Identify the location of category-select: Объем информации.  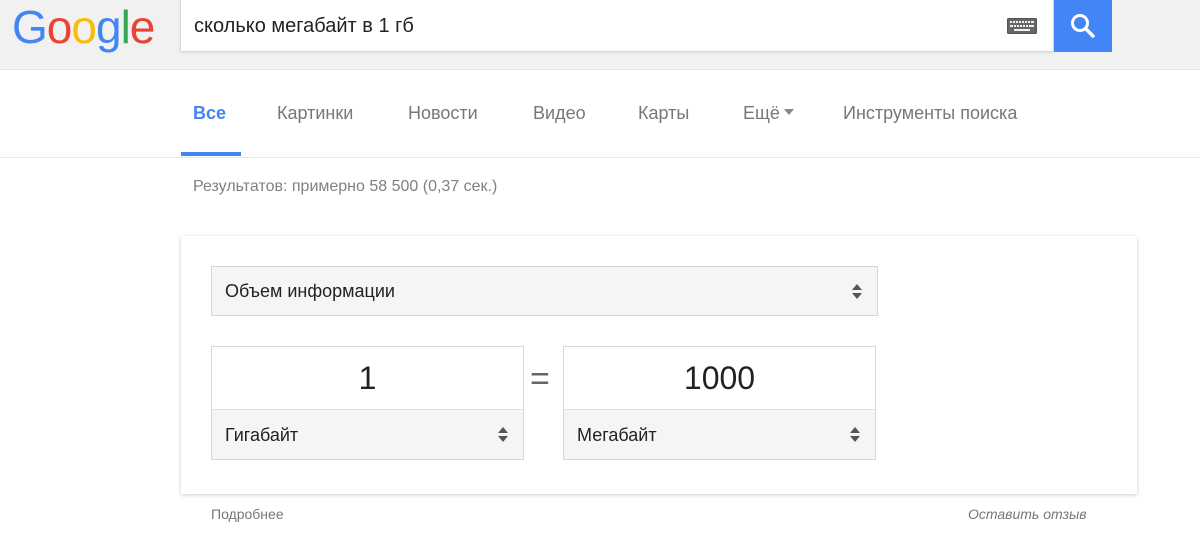
(544, 291).